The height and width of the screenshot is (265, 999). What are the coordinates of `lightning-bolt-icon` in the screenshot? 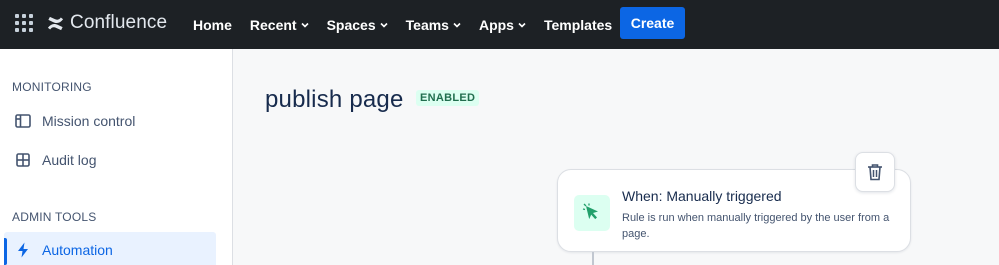 It's located at (23, 250).